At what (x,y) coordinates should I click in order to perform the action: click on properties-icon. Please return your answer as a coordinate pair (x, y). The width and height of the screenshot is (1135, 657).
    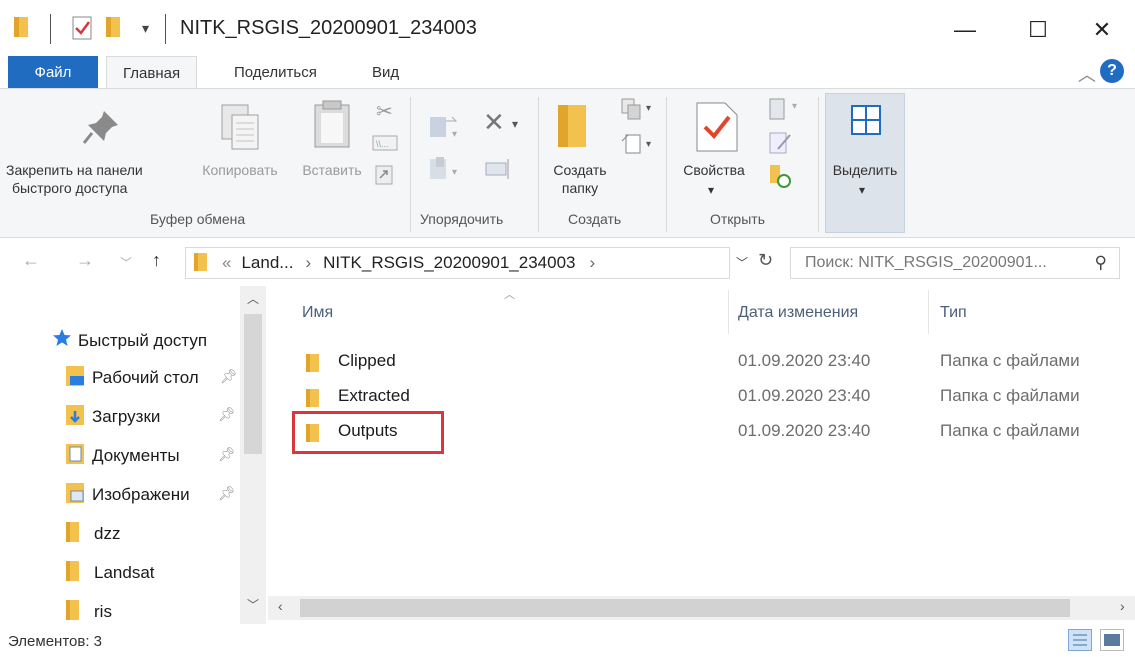
    Looking at the image, I should click on (718, 129).